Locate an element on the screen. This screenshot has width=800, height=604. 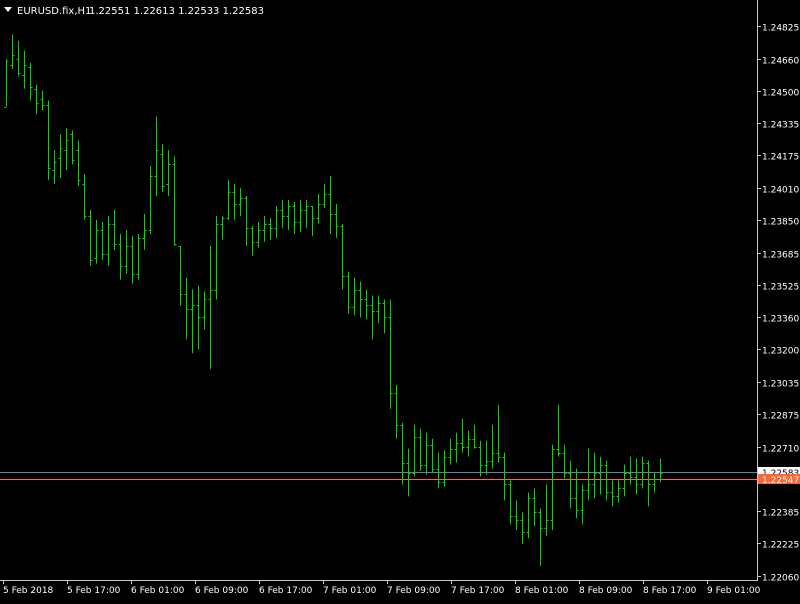
x-tick-label: 7 Feb 17:00 is located at coordinates (478, 591).